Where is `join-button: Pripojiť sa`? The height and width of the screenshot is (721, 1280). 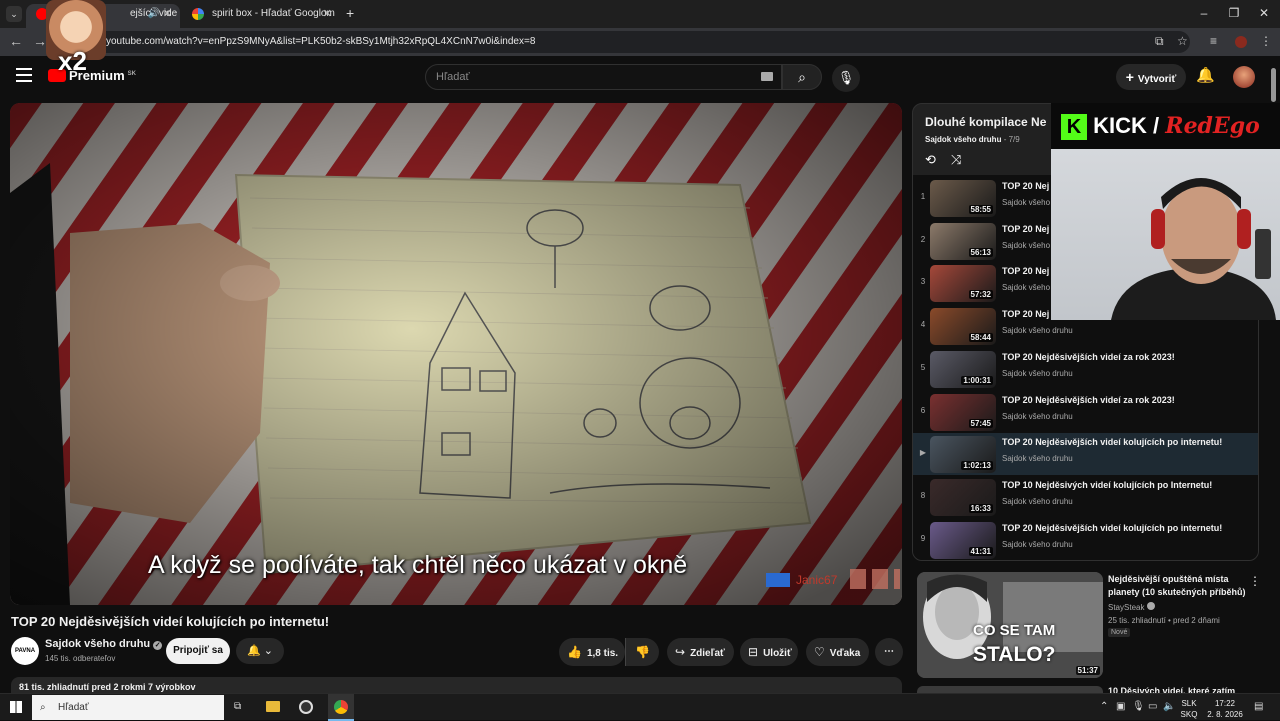
join-button: Pripojiť sa is located at coordinates (198, 651).